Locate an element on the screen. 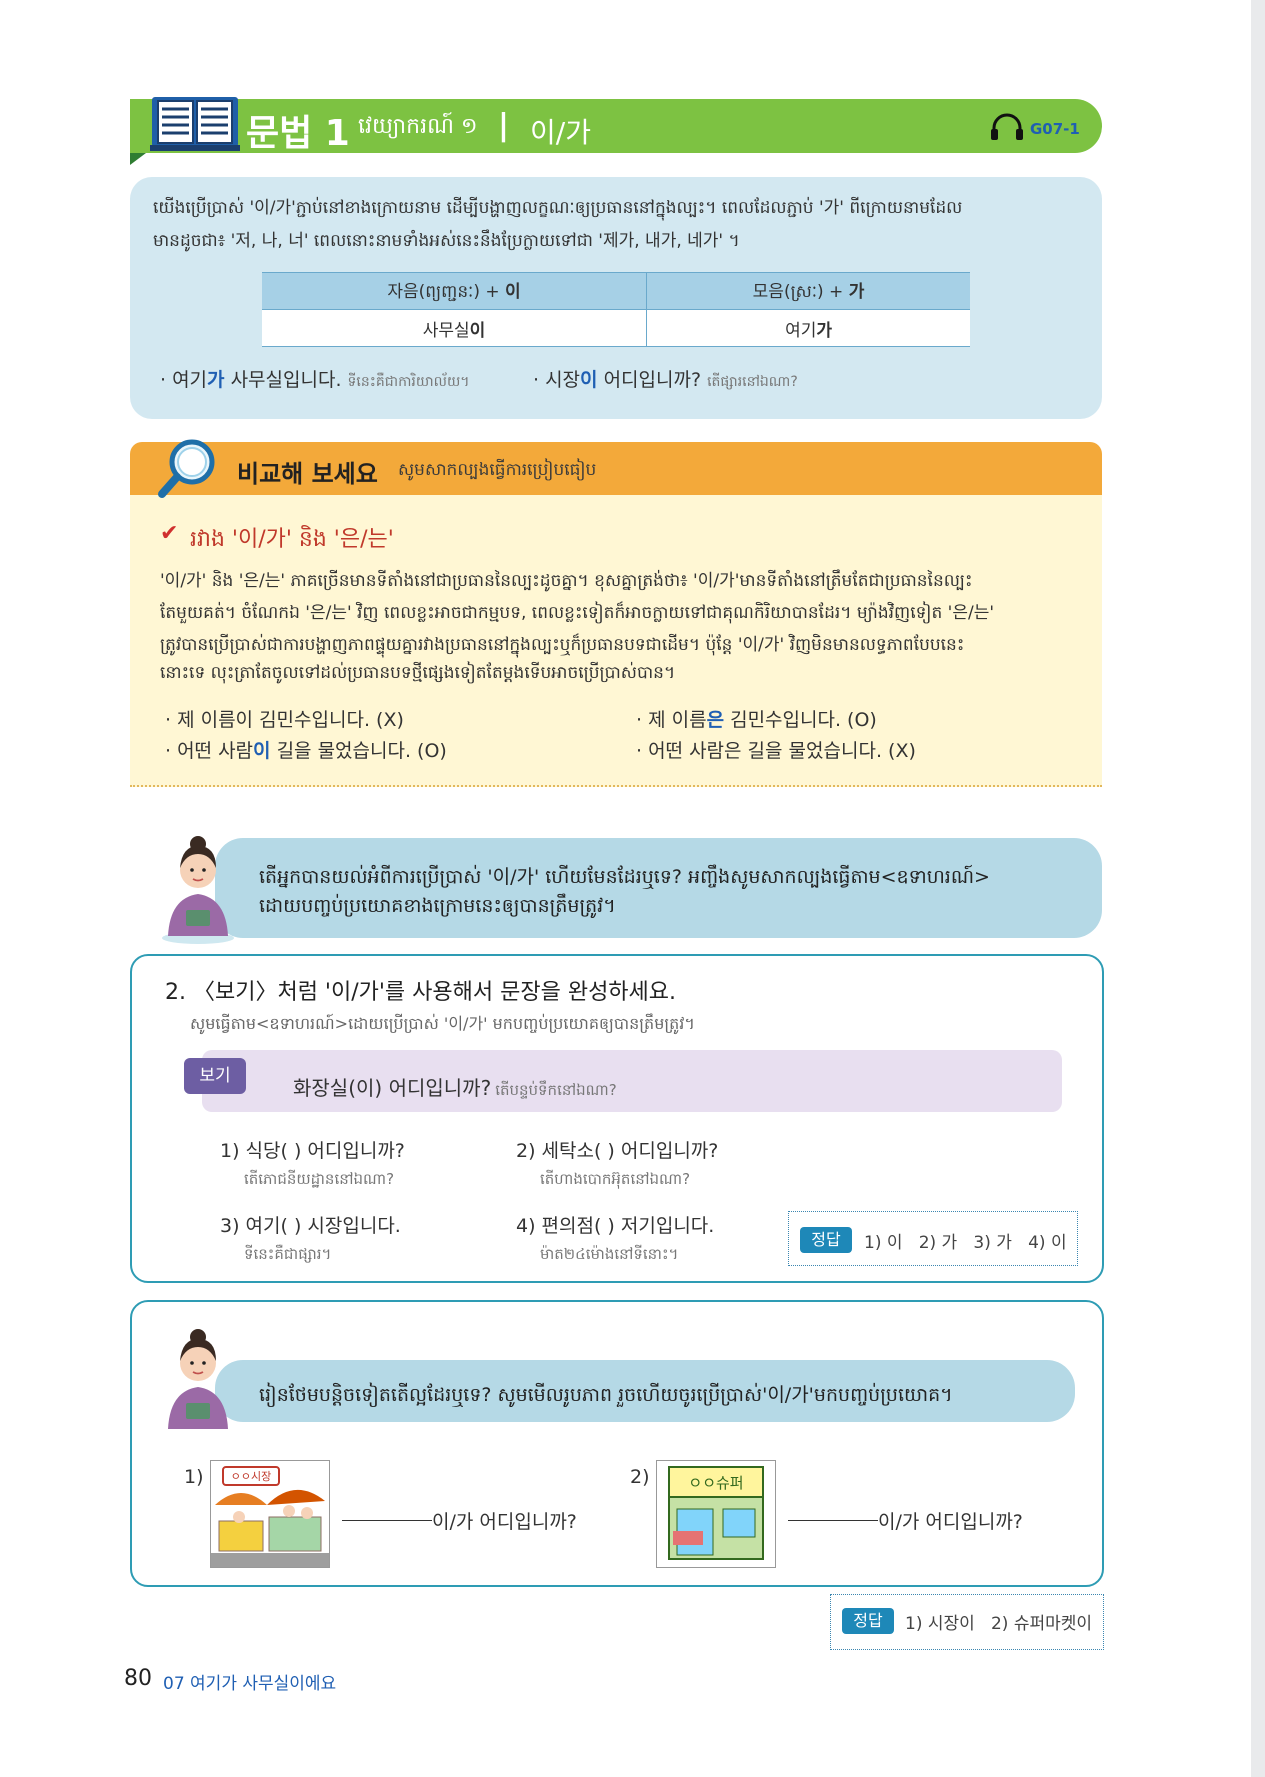 This screenshot has height=1777, width=1265. market-sign-text: ㅇㅇ시장 is located at coordinates (251, 1476).